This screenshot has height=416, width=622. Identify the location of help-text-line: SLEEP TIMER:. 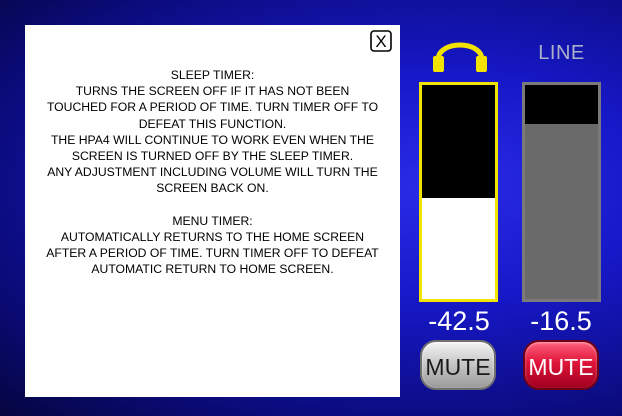
(212, 75).